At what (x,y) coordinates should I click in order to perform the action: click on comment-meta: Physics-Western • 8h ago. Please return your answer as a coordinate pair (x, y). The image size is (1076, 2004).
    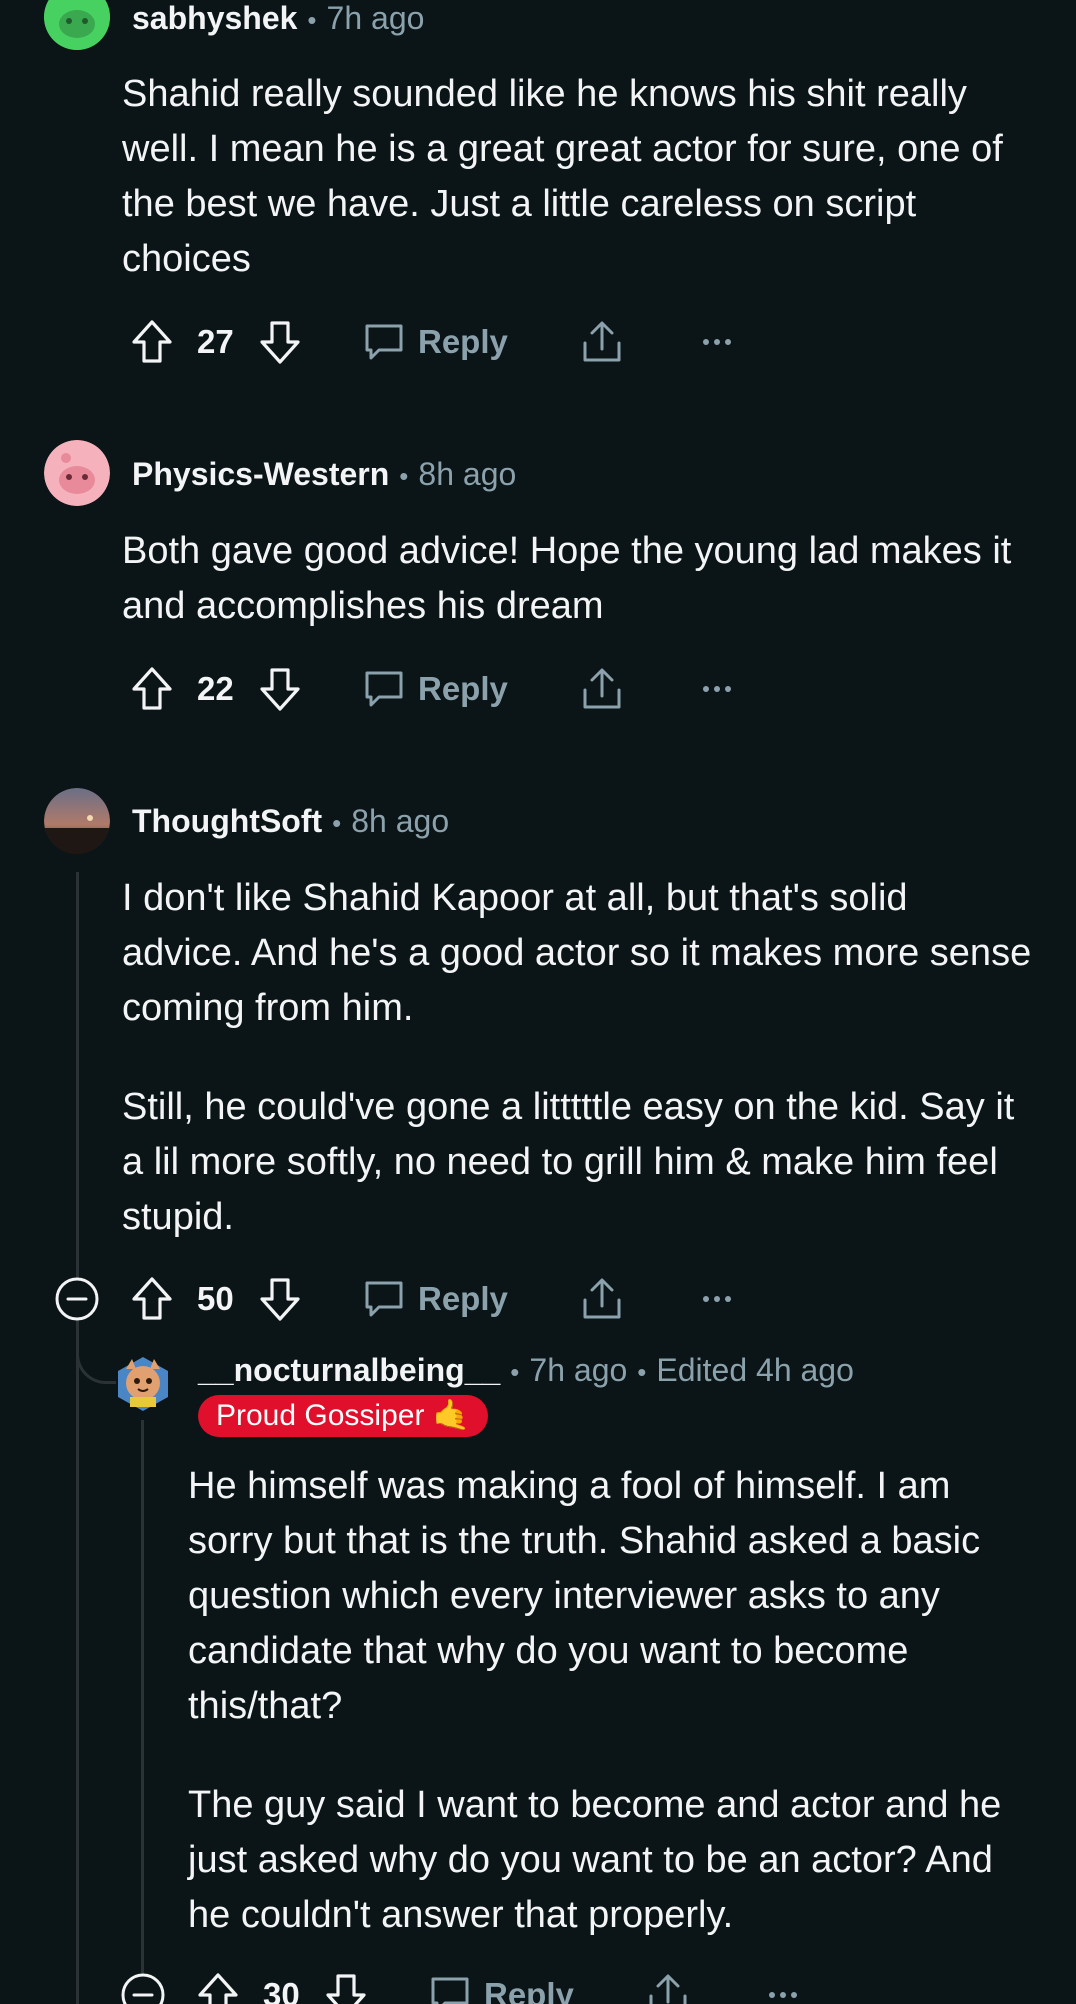
    Looking at the image, I should click on (324, 474).